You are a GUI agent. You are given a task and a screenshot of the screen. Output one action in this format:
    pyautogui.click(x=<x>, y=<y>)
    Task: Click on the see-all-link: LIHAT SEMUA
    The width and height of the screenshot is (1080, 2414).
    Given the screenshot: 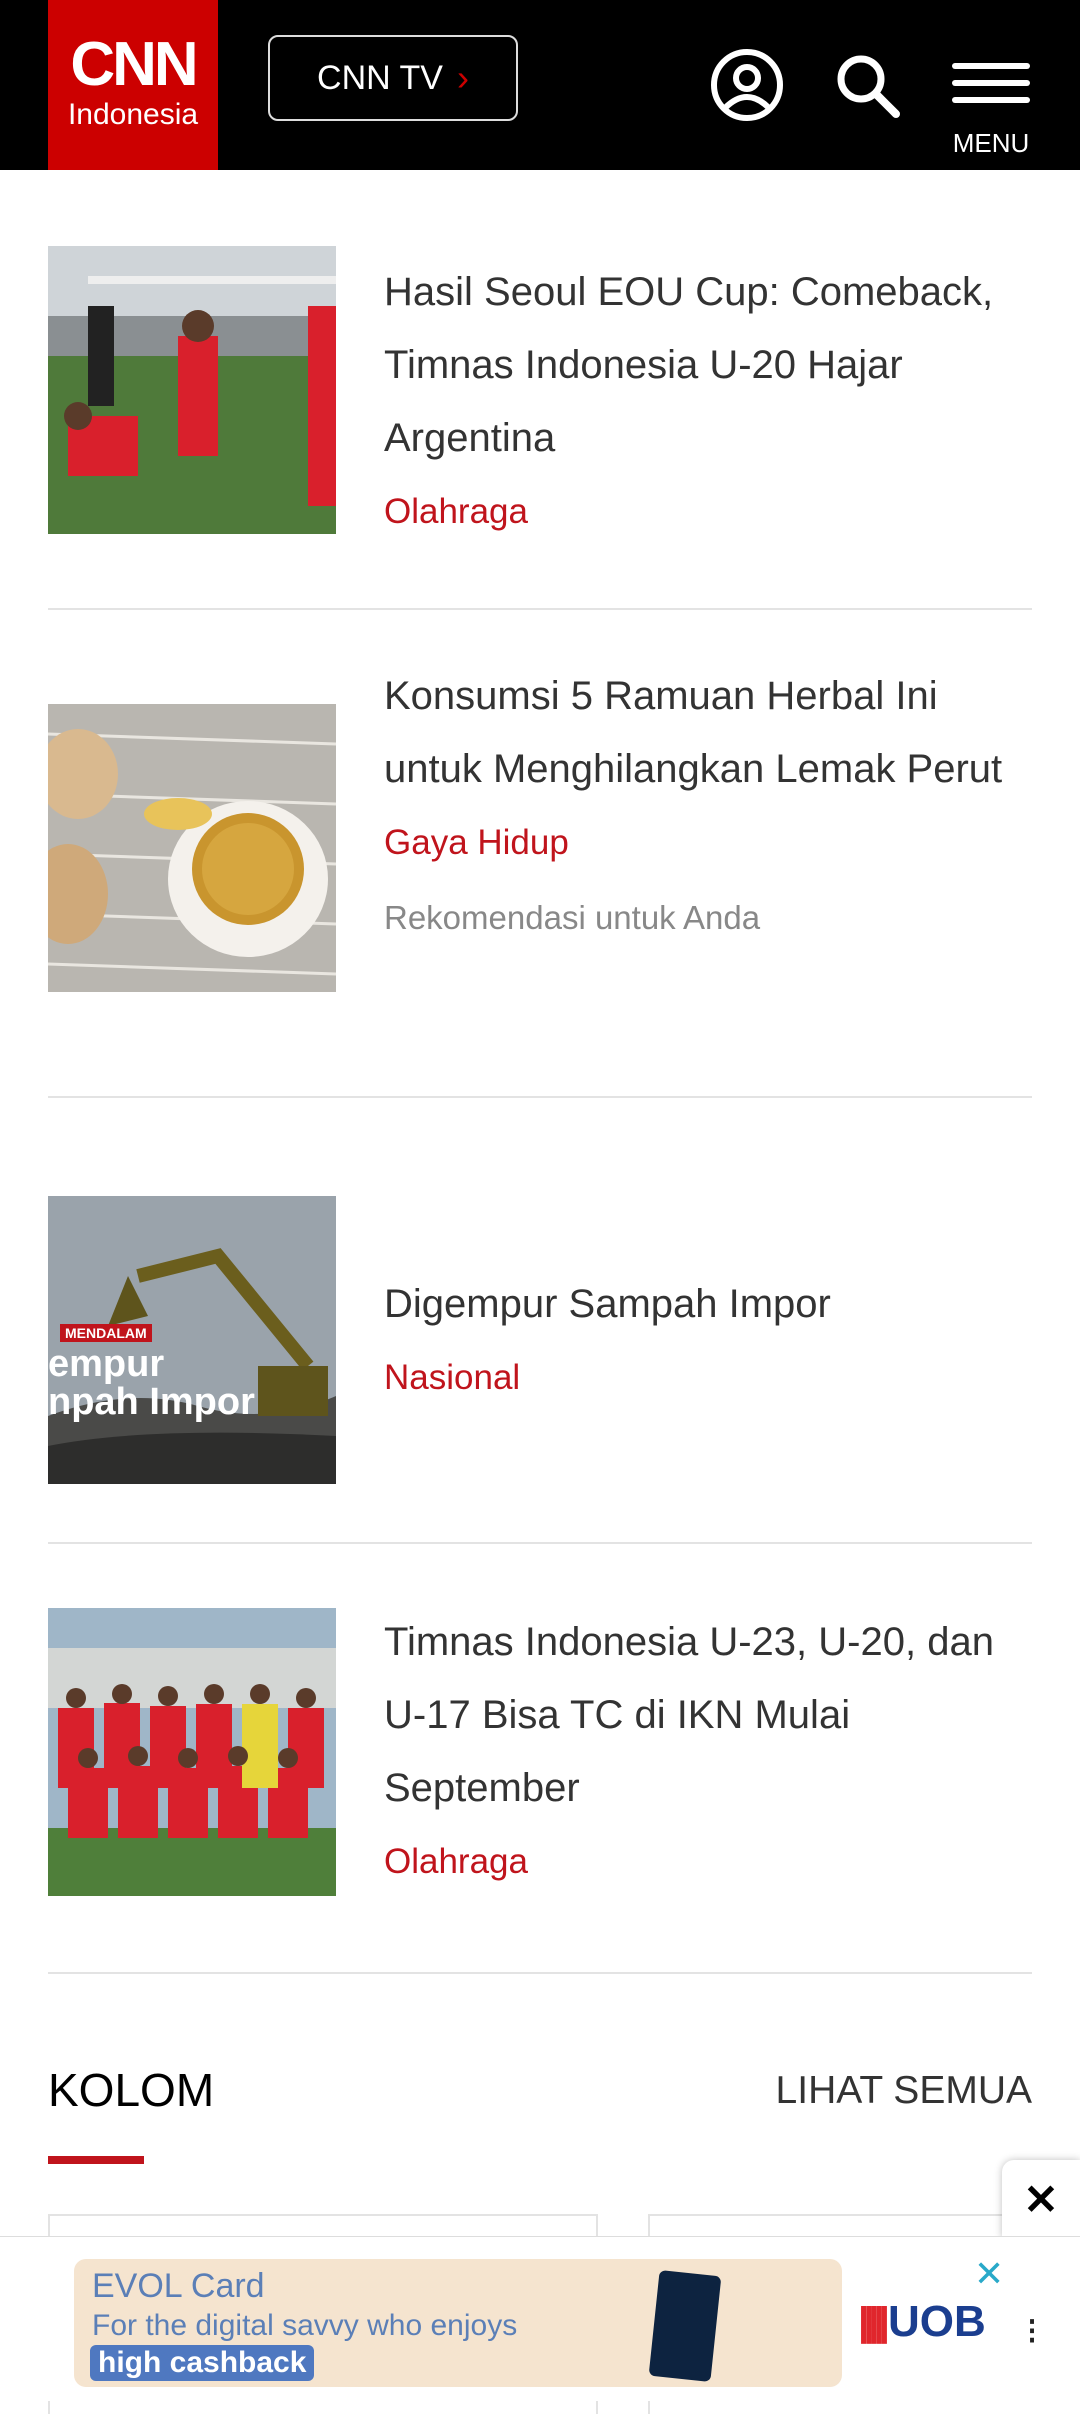 What is the action you would take?
    pyautogui.click(x=904, y=2091)
    